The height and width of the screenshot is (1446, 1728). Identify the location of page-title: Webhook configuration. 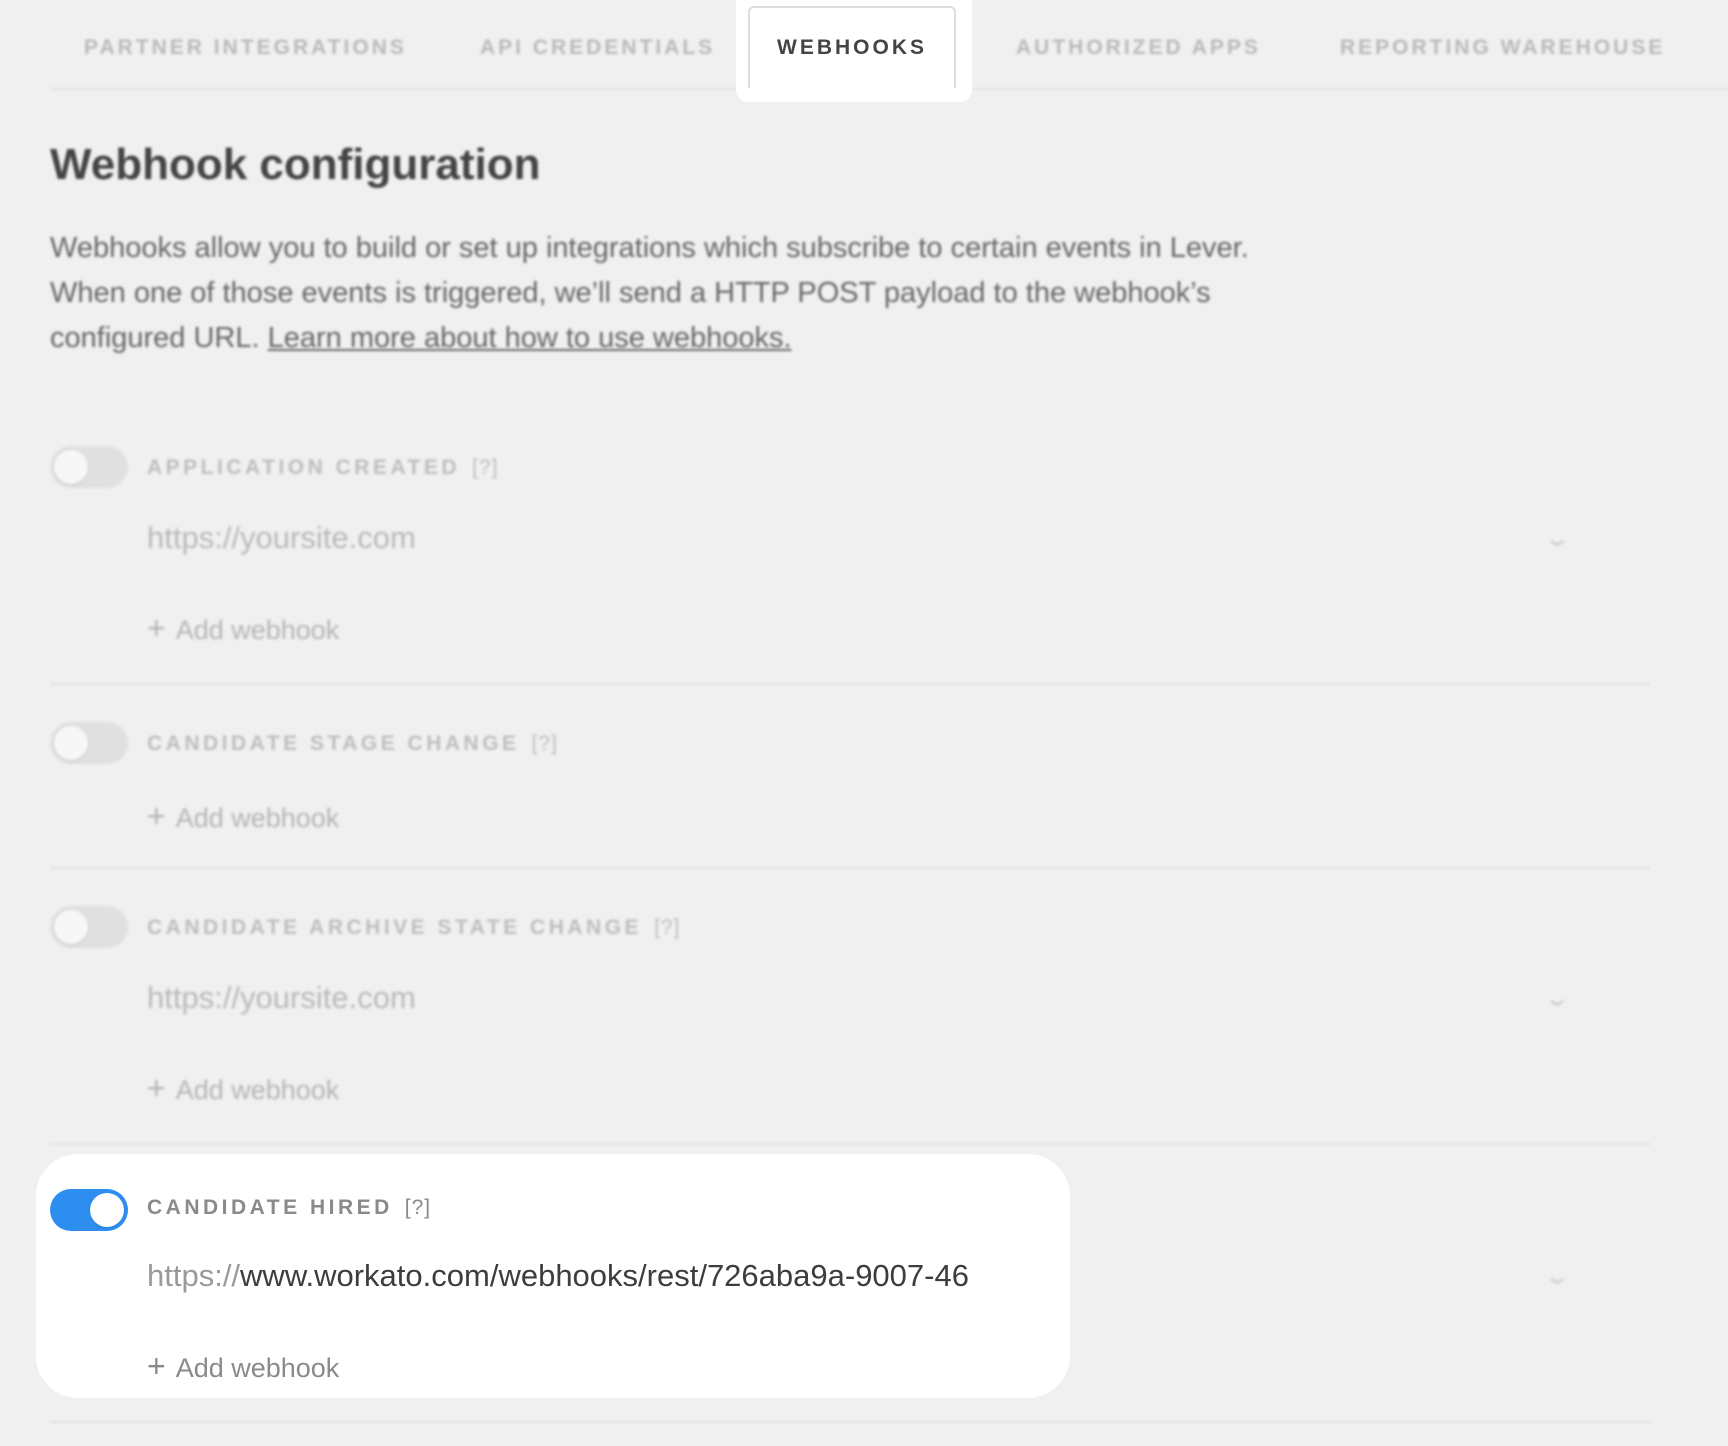
(295, 164).